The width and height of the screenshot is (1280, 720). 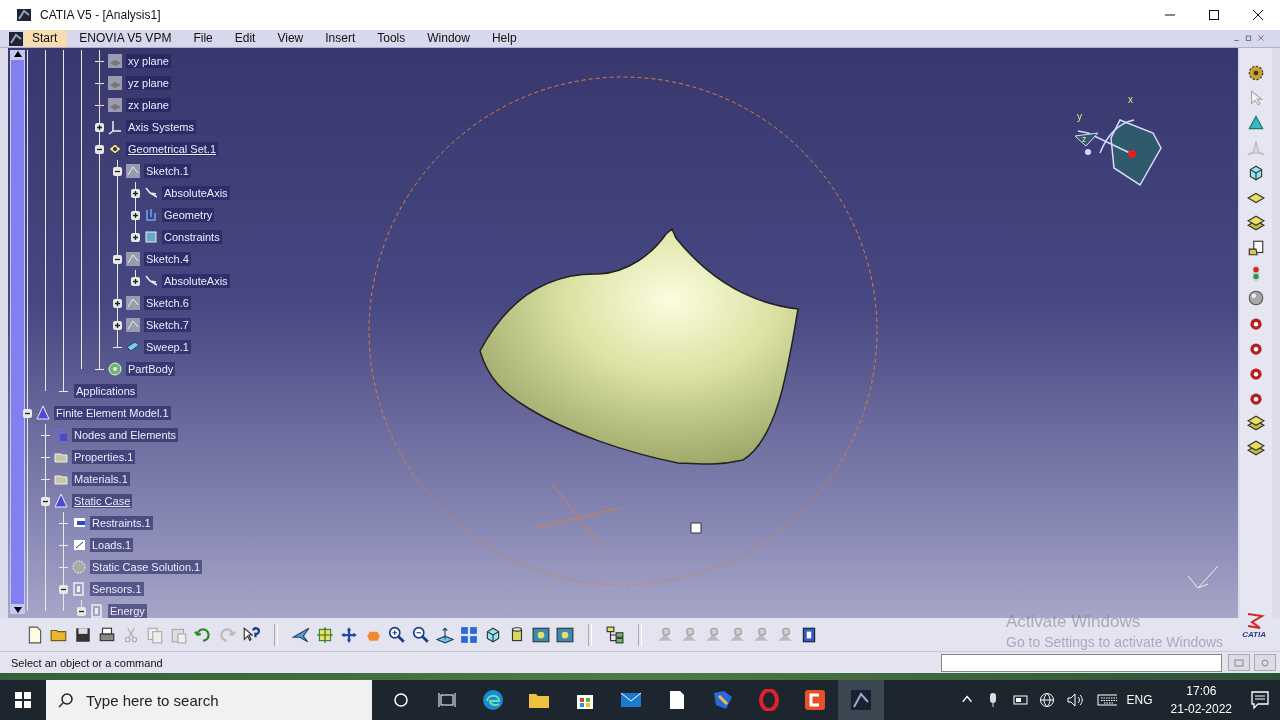 What do you see at coordinates (115, 105) in the screenshot?
I see `plane-icon` at bounding box center [115, 105].